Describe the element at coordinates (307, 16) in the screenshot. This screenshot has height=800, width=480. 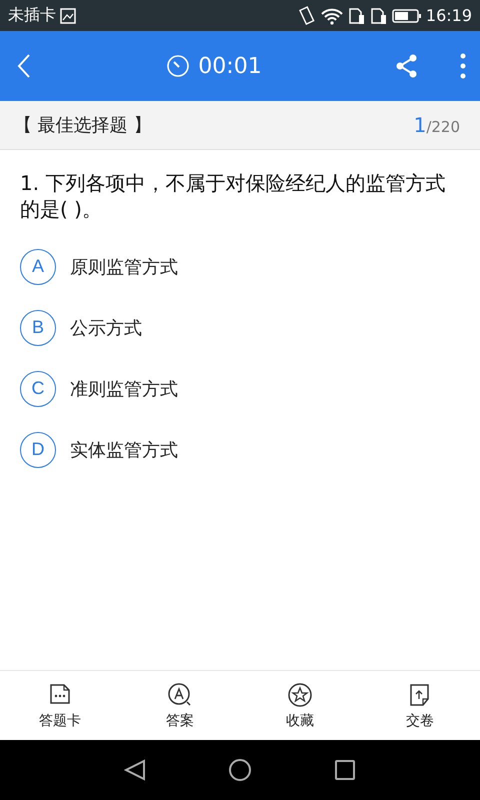
I see `vibrate-icon` at that location.